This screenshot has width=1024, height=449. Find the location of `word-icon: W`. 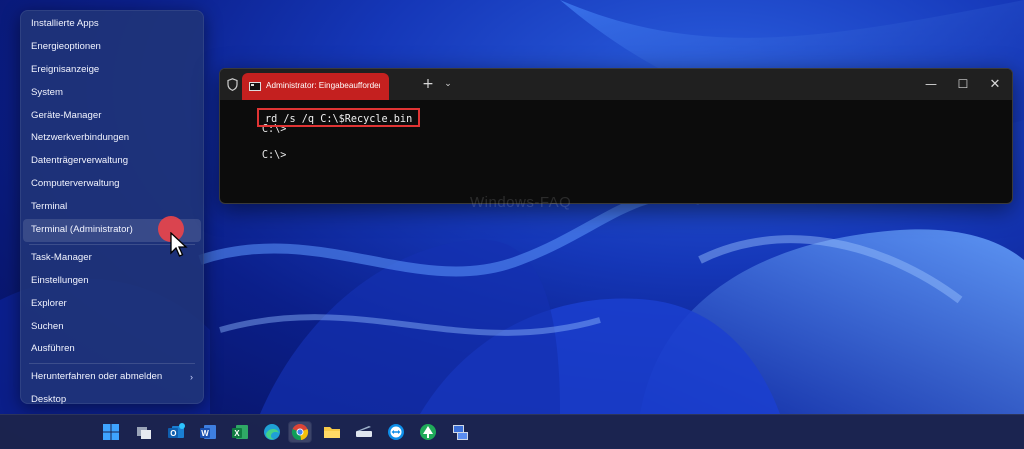

word-icon: W is located at coordinates (208, 432).